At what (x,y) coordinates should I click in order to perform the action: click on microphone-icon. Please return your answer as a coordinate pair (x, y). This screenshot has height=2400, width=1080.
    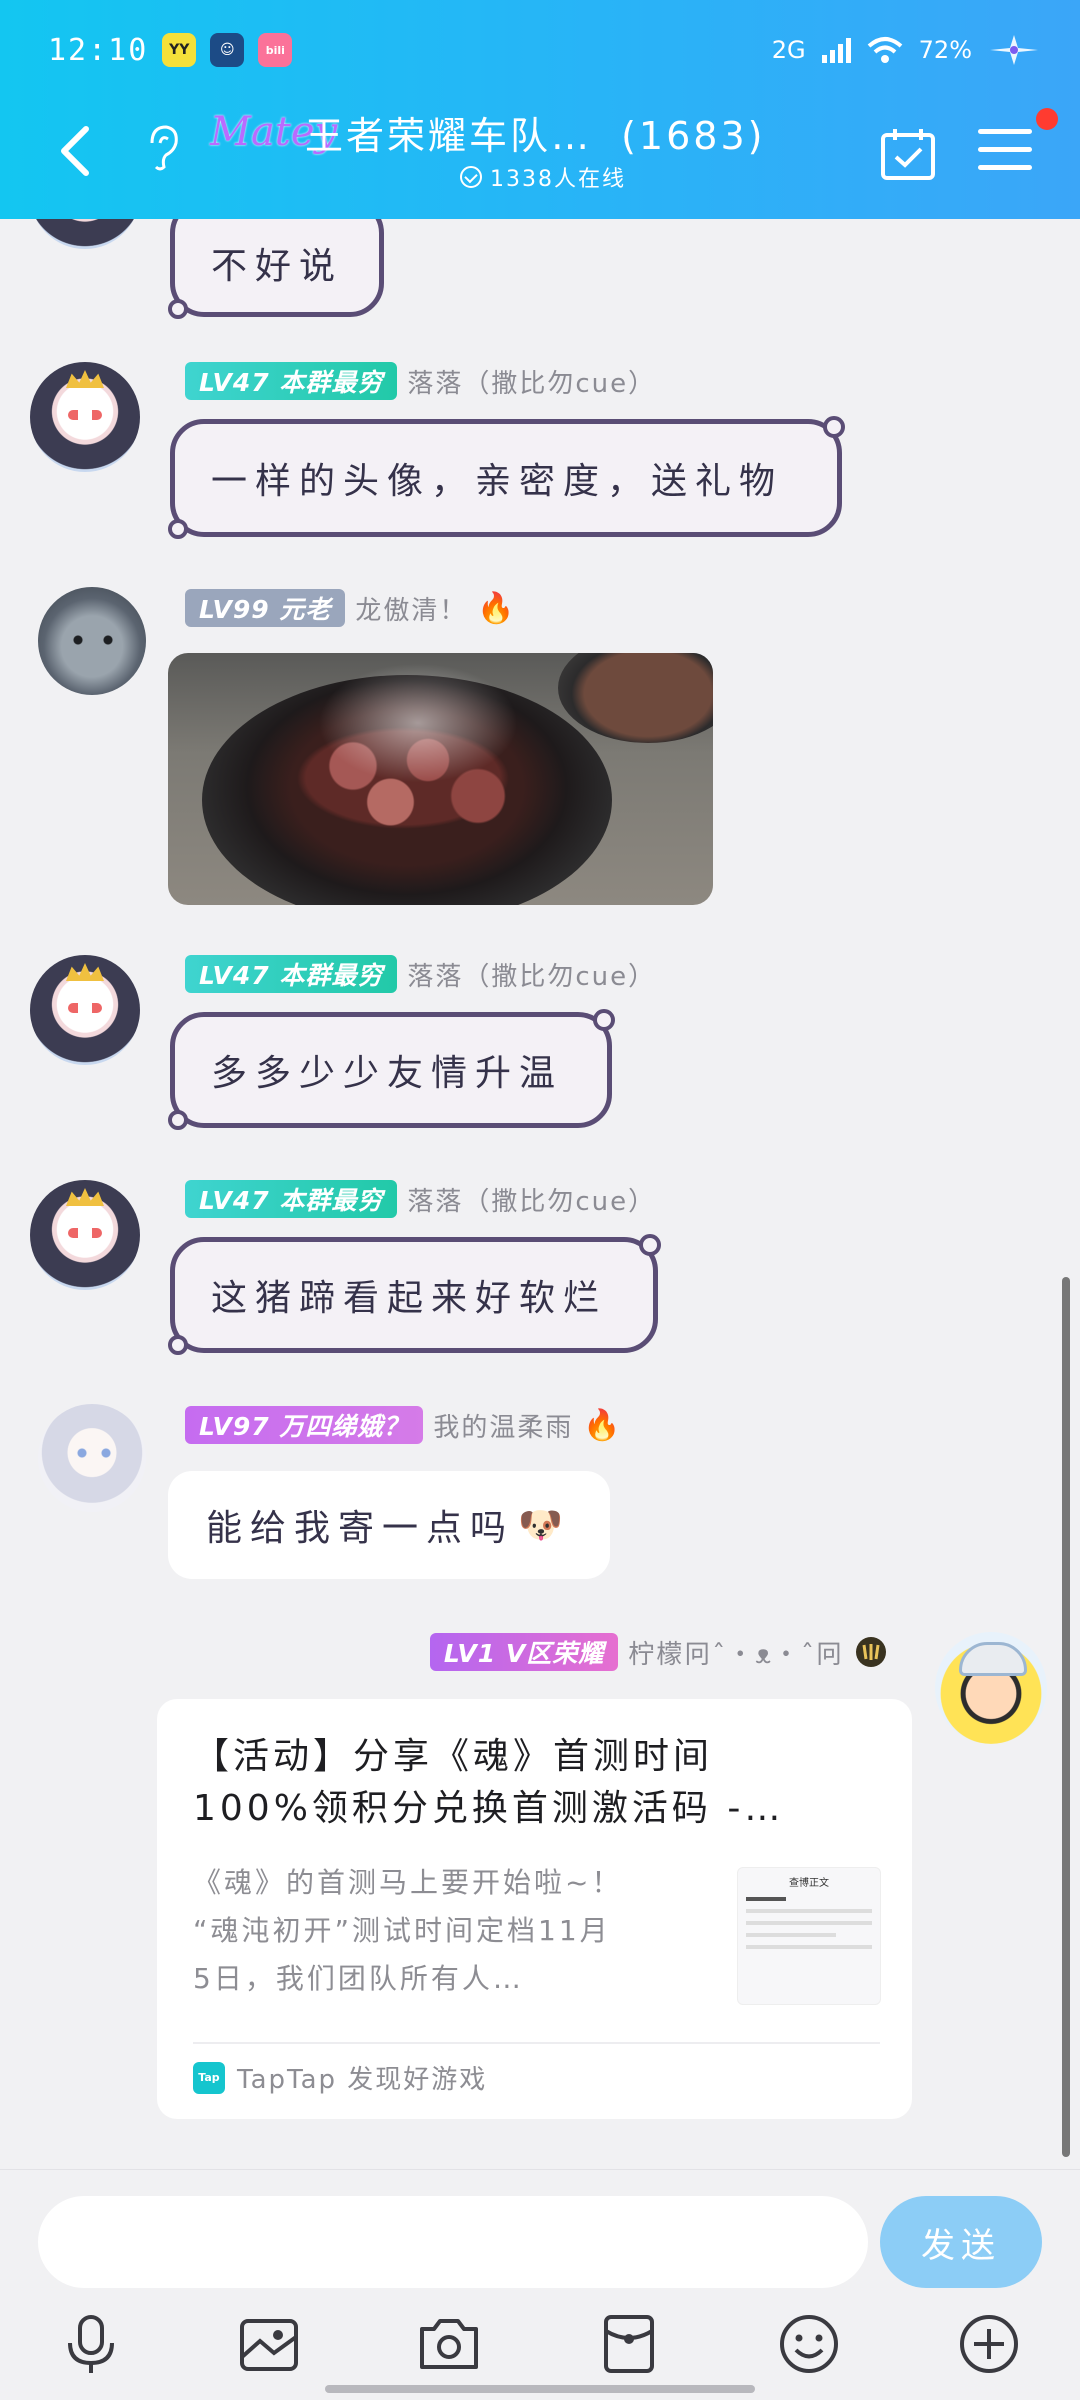
    Looking at the image, I should click on (91, 2344).